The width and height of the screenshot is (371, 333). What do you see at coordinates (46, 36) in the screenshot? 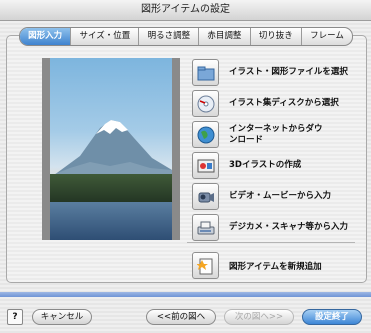
I see `tab-shape-input: 図形入力` at bounding box center [46, 36].